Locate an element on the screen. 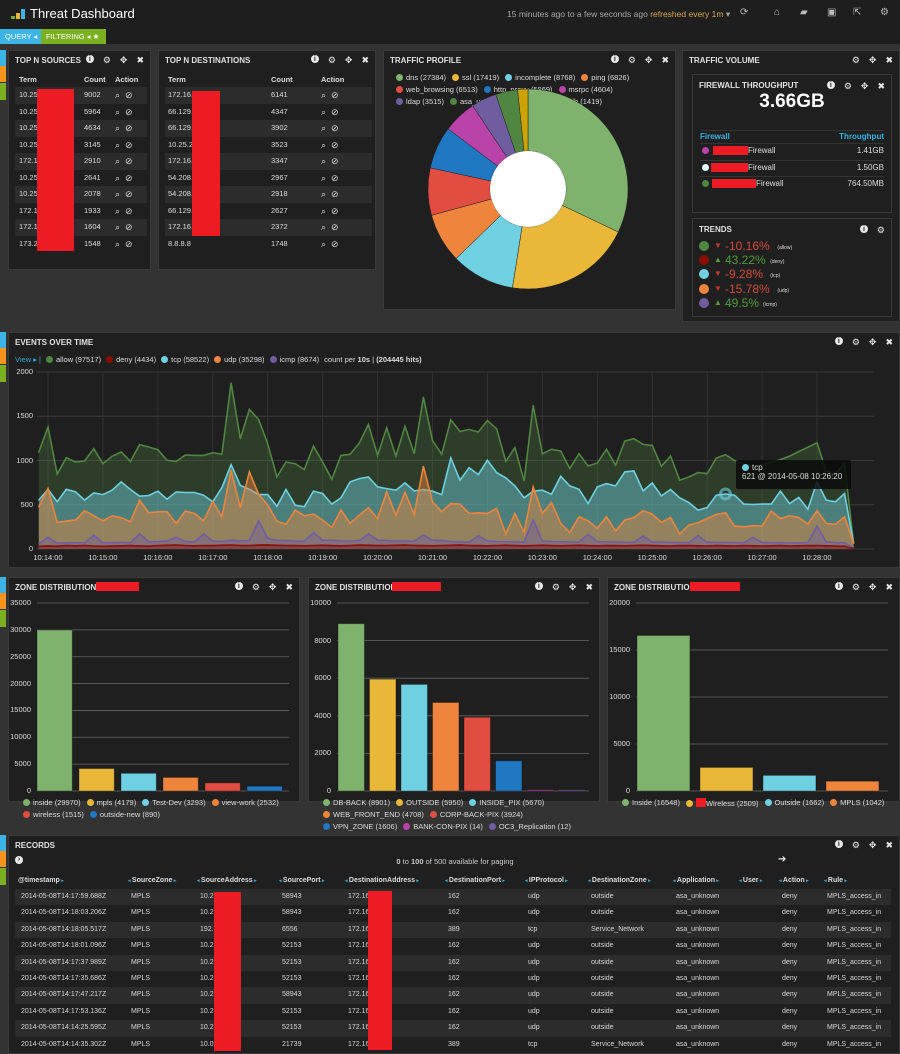 This screenshot has width=900, height=1054. refresh-interval: refreshed every 1m is located at coordinates (686, 14).